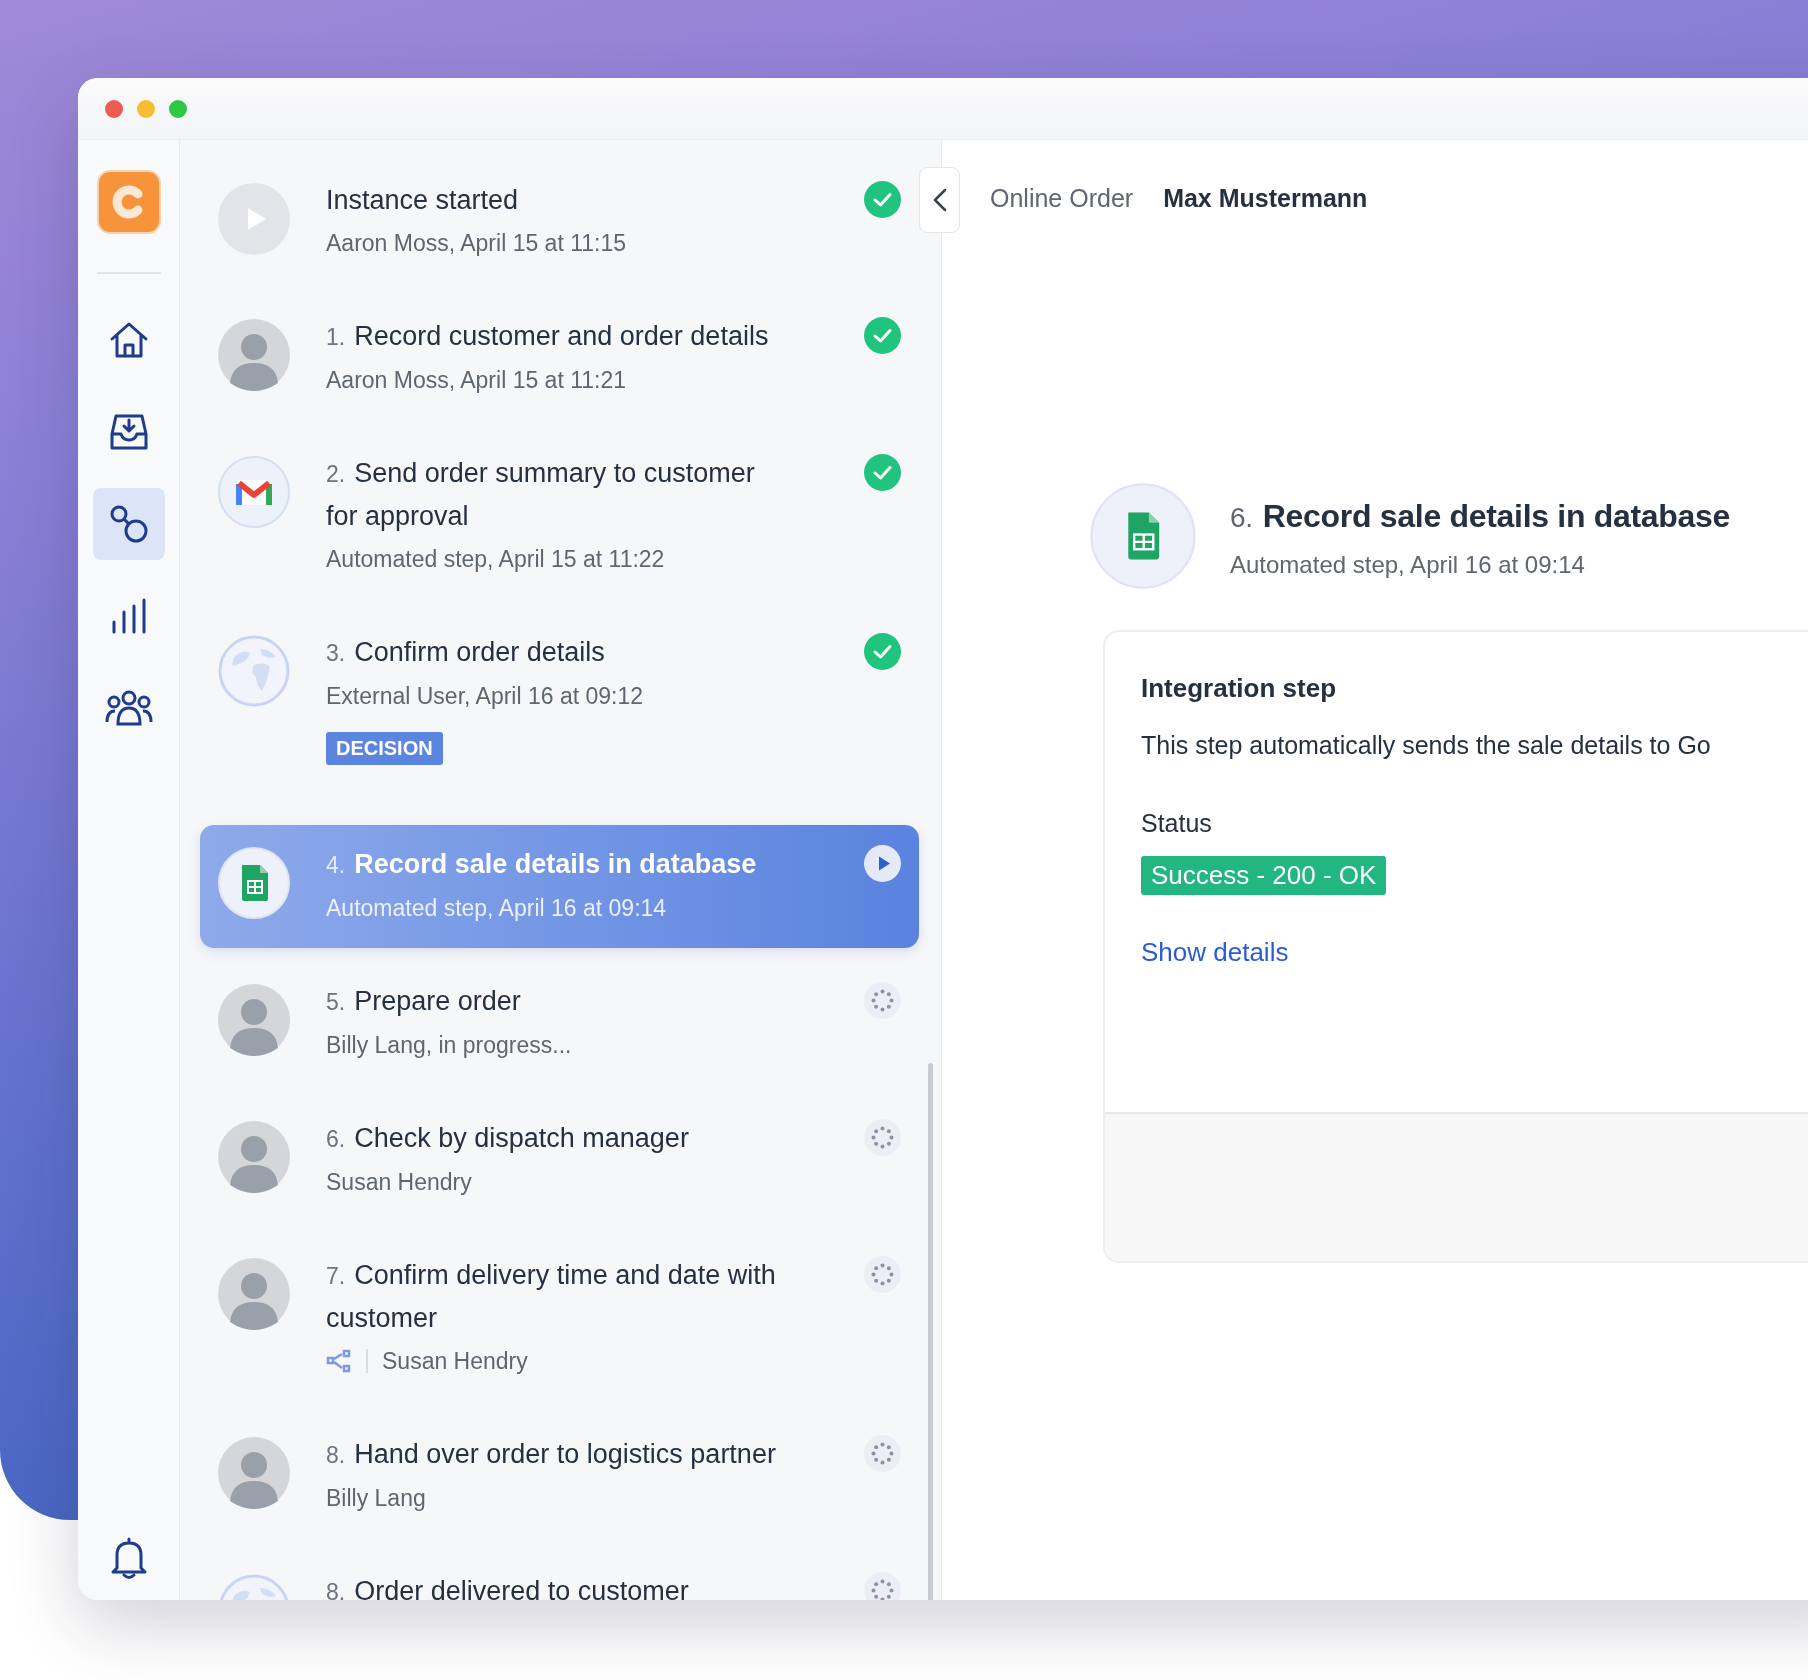 This screenshot has height=1680, width=1808. I want to click on scrollbar, so click(930, 1331).